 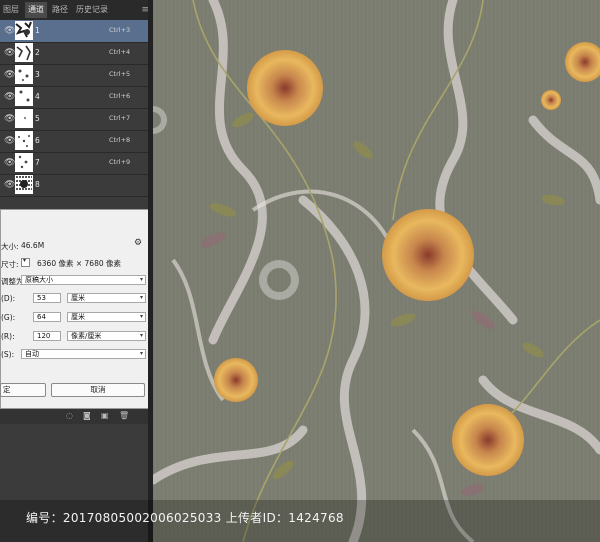 I want to click on channel-shortcut: Ctrl+8, so click(x=120, y=140).